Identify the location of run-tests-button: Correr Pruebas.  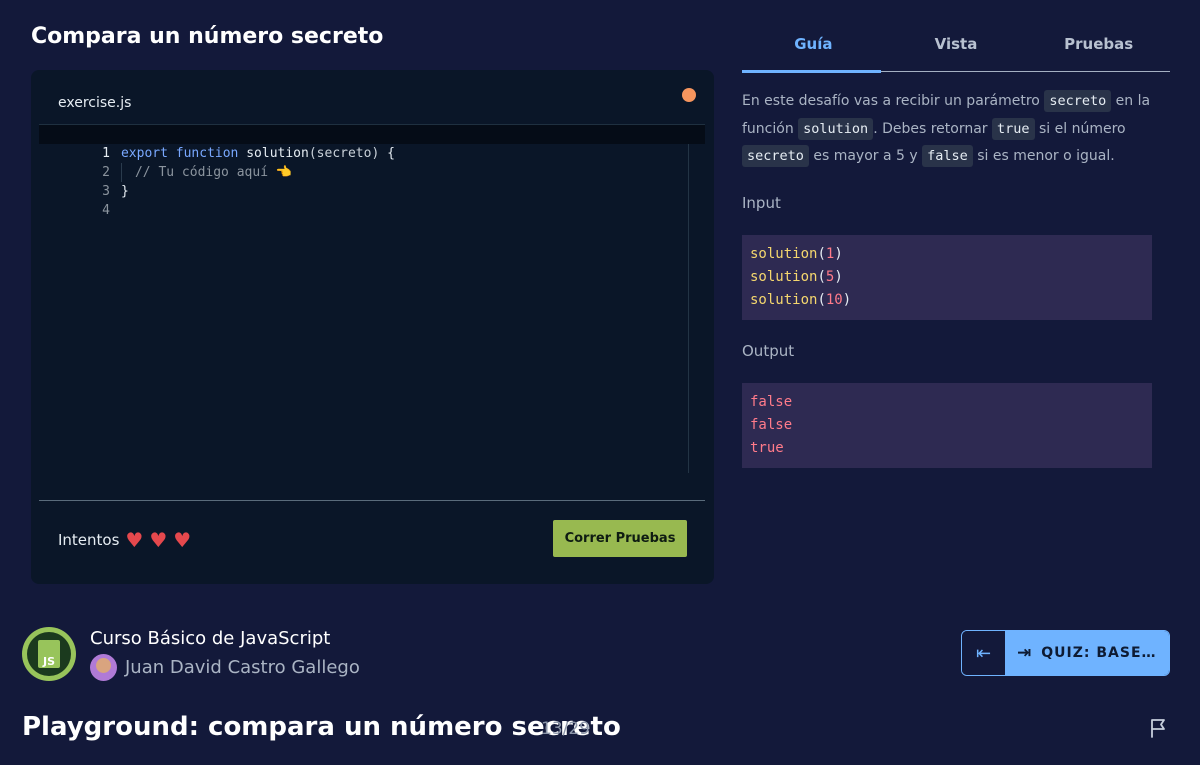
(620, 538).